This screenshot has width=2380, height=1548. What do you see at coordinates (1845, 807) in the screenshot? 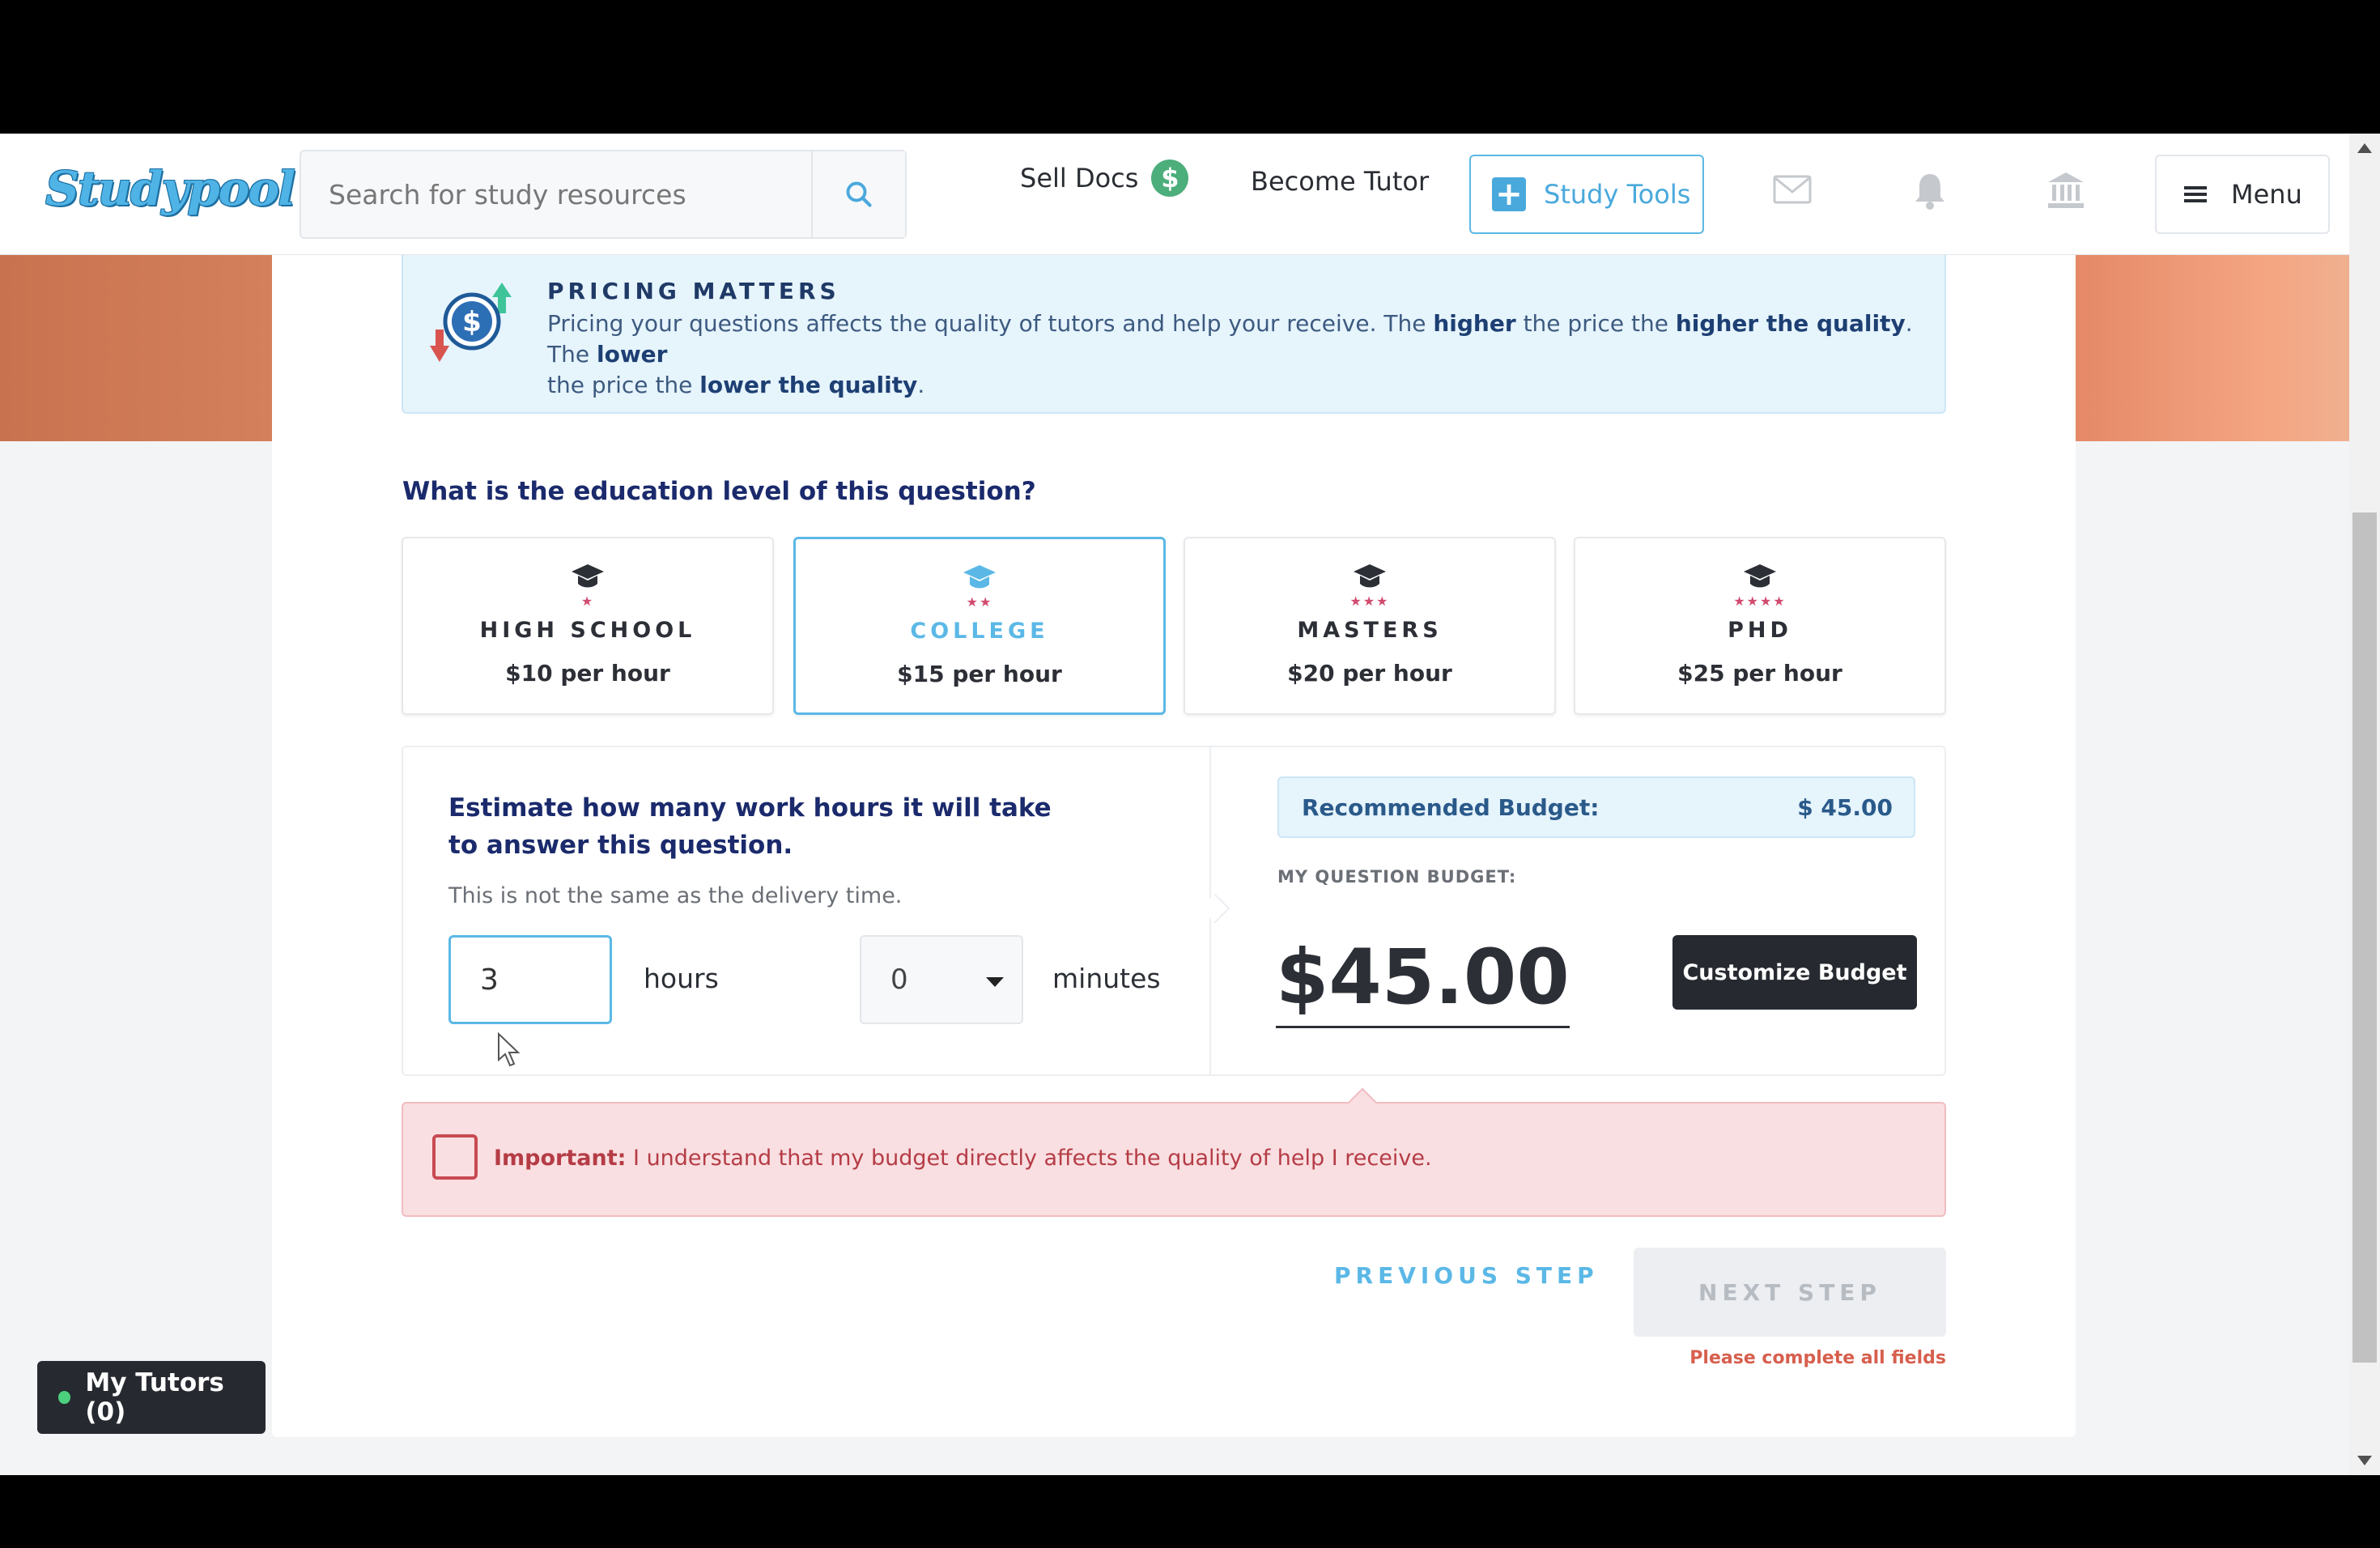
I see `recommended-budget-value: $ 45.00` at bounding box center [1845, 807].